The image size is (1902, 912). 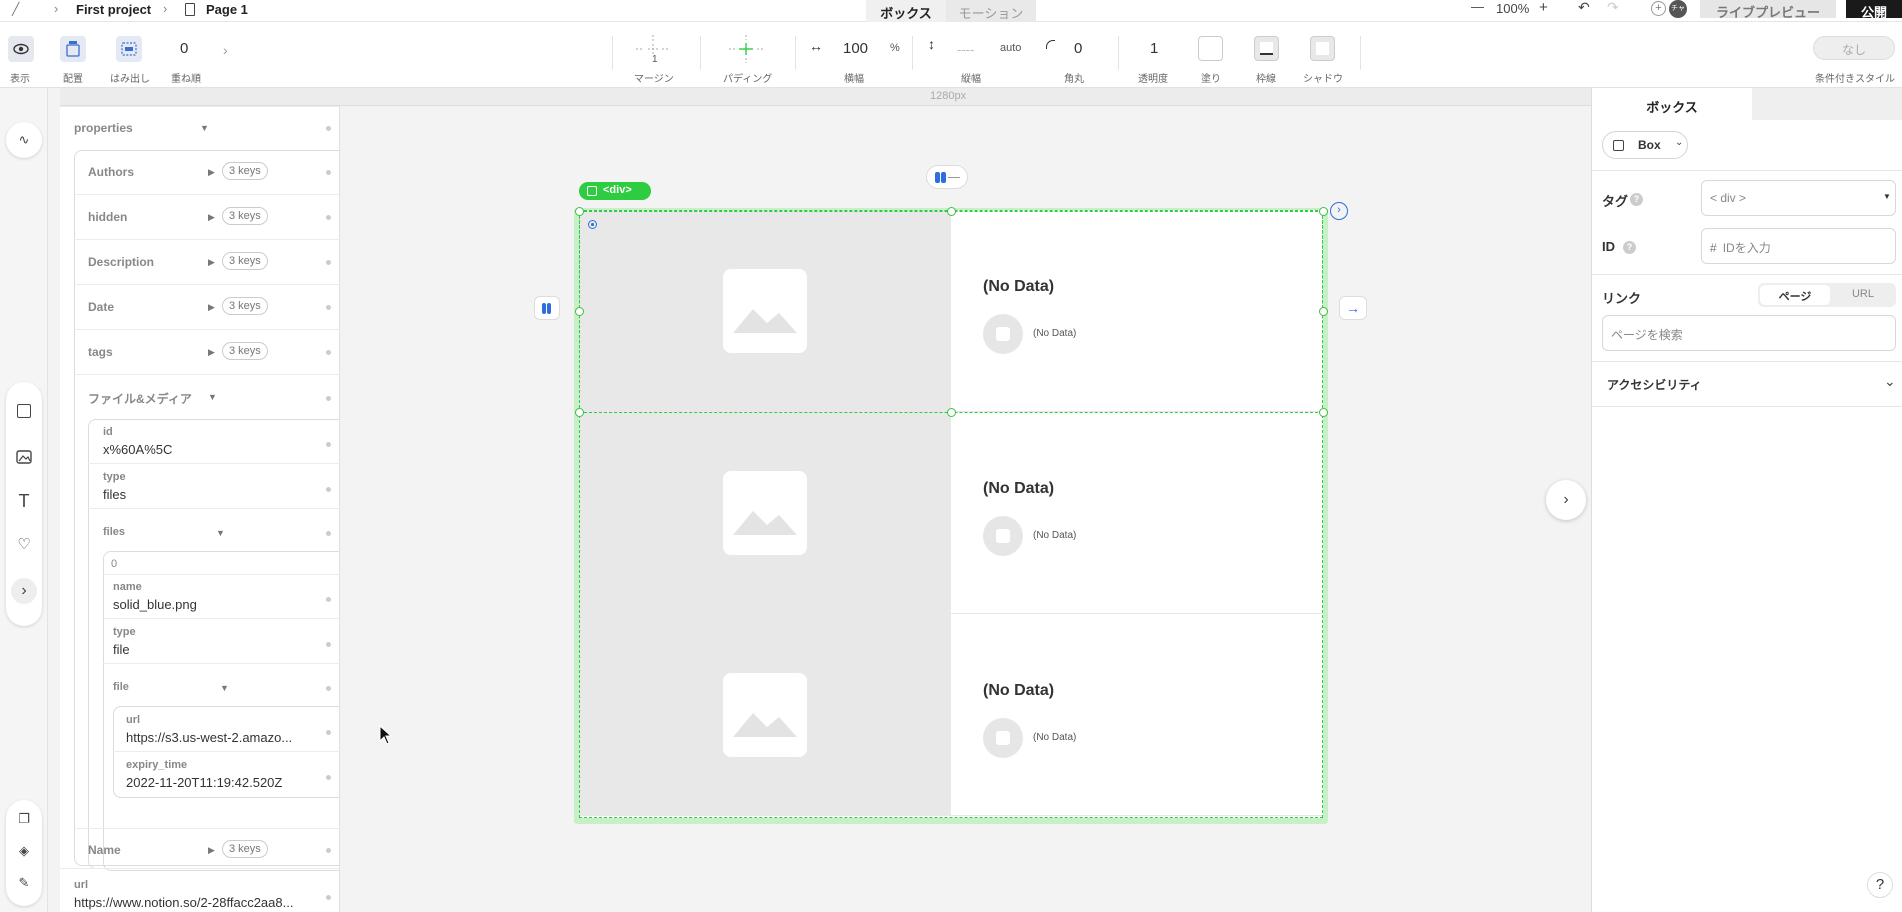 What do you see at coordinates (24, 819) in the screenshot?
I see `pages-icon: ❐` at bounding box center [24, 819].